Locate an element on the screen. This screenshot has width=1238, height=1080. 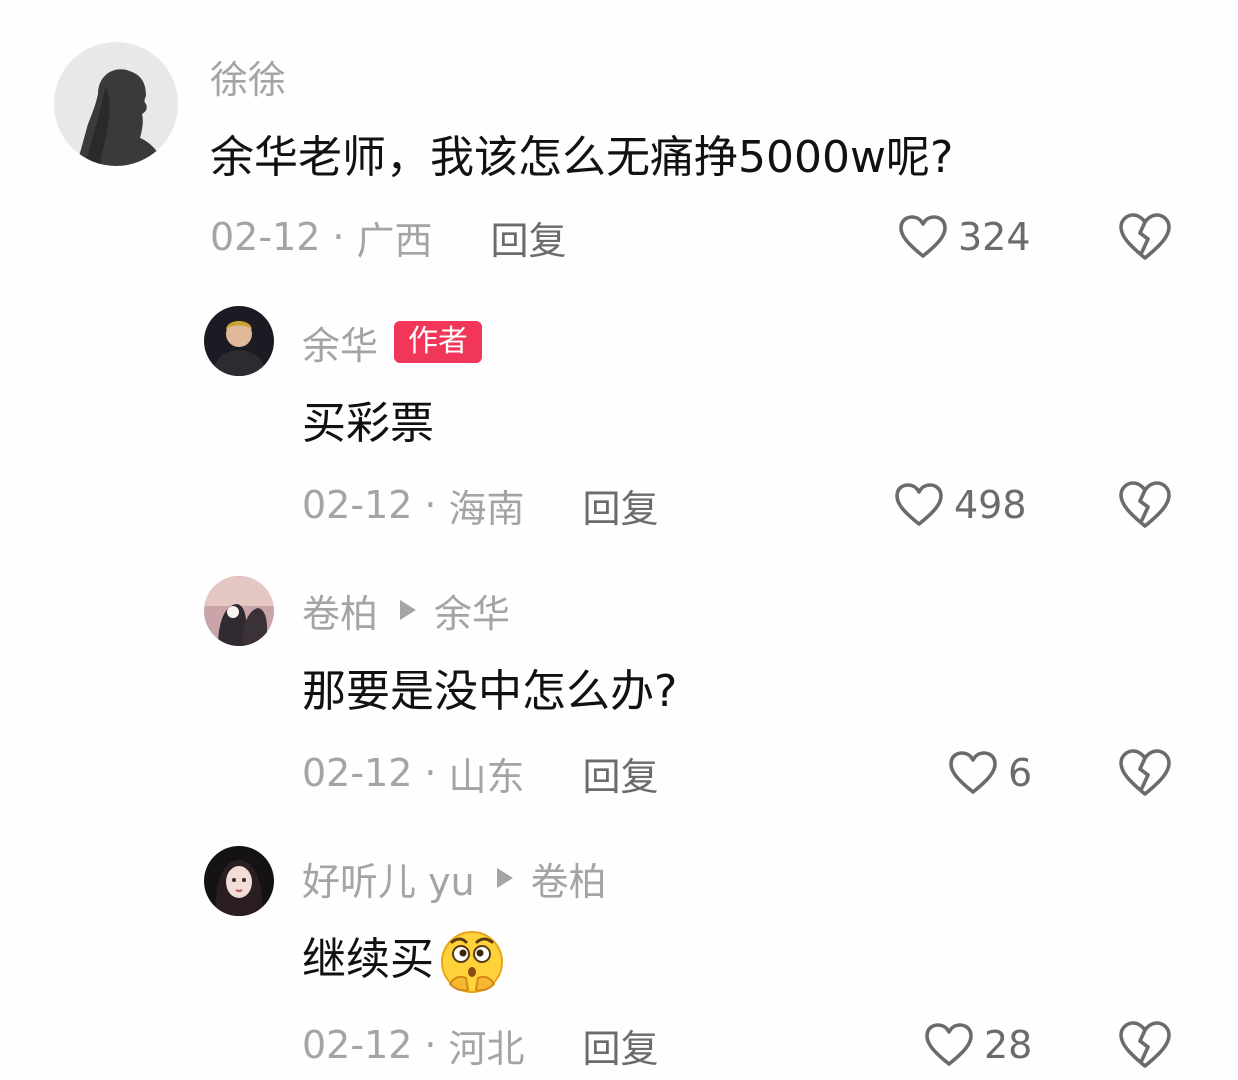
comment-meta: 02-12 · 河北 回复 is located at coordinates (480, 1045).